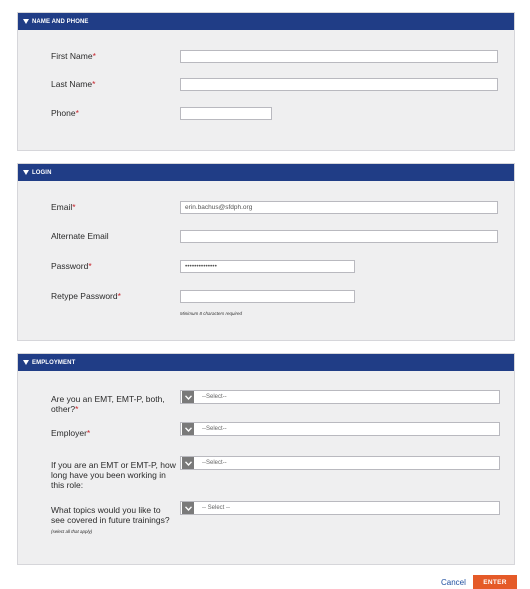  What do you see at coordinates (266, 362) in the screenshot?
I see `employment-header: EMPLOYMENT` at bounding box center [266, 362].